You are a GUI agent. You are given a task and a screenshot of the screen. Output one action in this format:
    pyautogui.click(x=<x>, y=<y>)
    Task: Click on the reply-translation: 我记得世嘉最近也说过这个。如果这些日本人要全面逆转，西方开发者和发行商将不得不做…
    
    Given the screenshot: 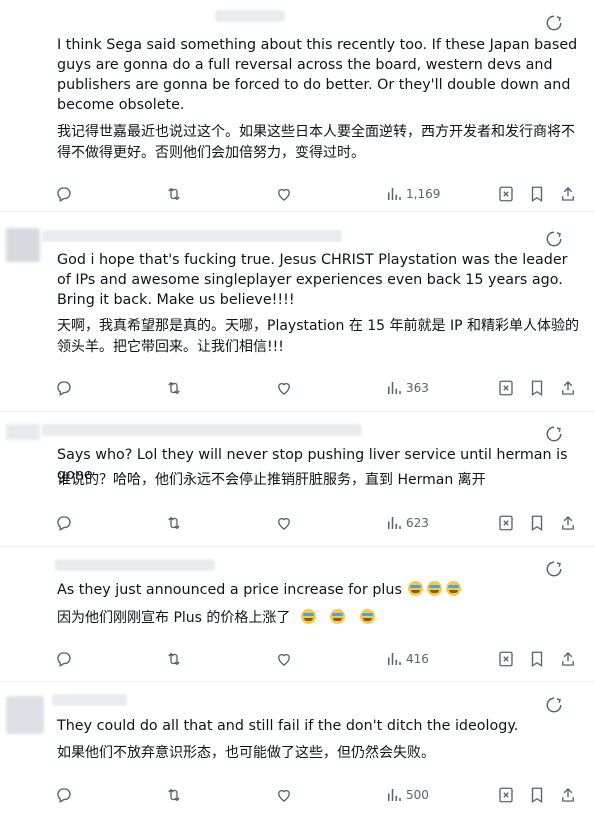 What is the action you would take?
    pyautogui.click(x=316, y=142)
    